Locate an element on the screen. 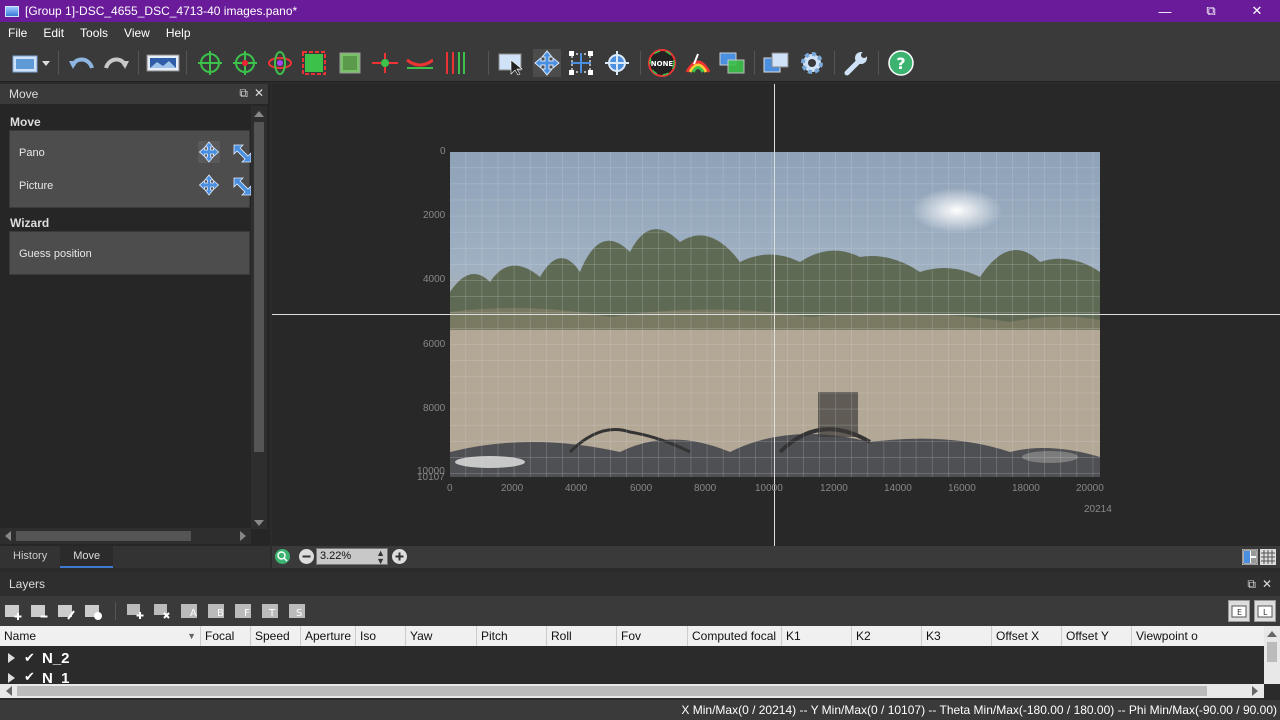 This screenshot has width=1280, height=720. rotate-pano-icon is located at coordinates (241, 152).